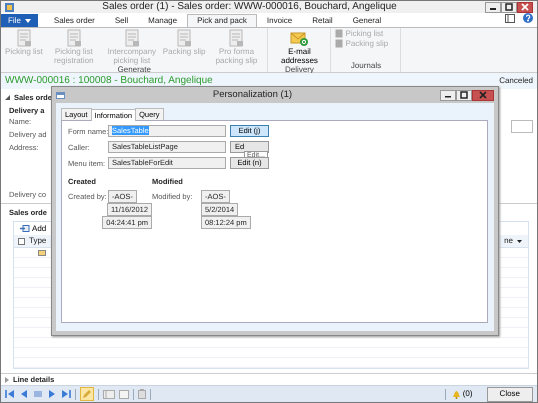  What do you see at coordinates (249, 7) in the screenshot?
I see `window-title: Sales order (1) - Sales order: WWW-000016, Bouchard, Angelique` at bounding box center [249, 7].